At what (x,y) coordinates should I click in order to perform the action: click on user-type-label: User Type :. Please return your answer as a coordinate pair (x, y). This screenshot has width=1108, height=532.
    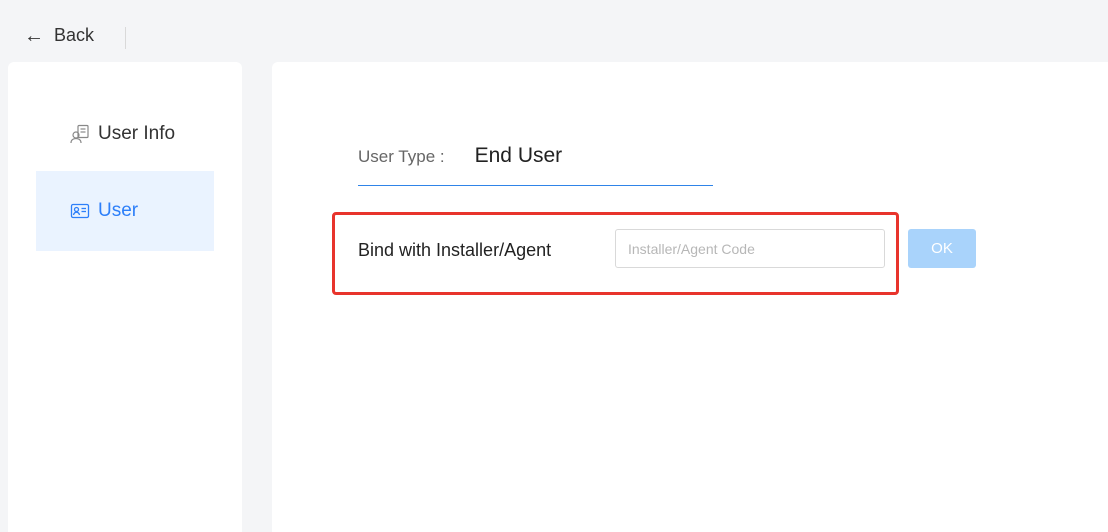
    Looking at the image, I should click on (401, 156).